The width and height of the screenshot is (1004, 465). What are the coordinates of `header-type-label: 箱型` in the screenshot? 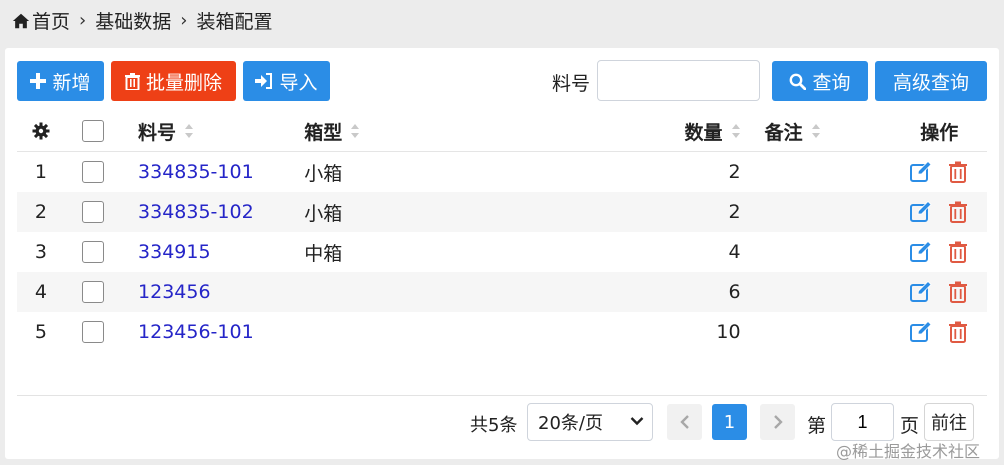 It's located at (323, 132).